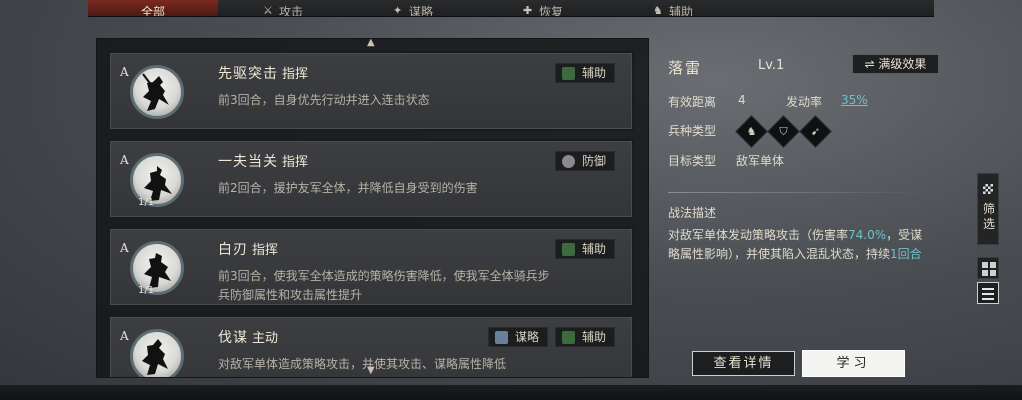 The width and height of the screenshot is (1022, 400). I want to click on tactic-desc-turns: 1回合, so click(906, 254).